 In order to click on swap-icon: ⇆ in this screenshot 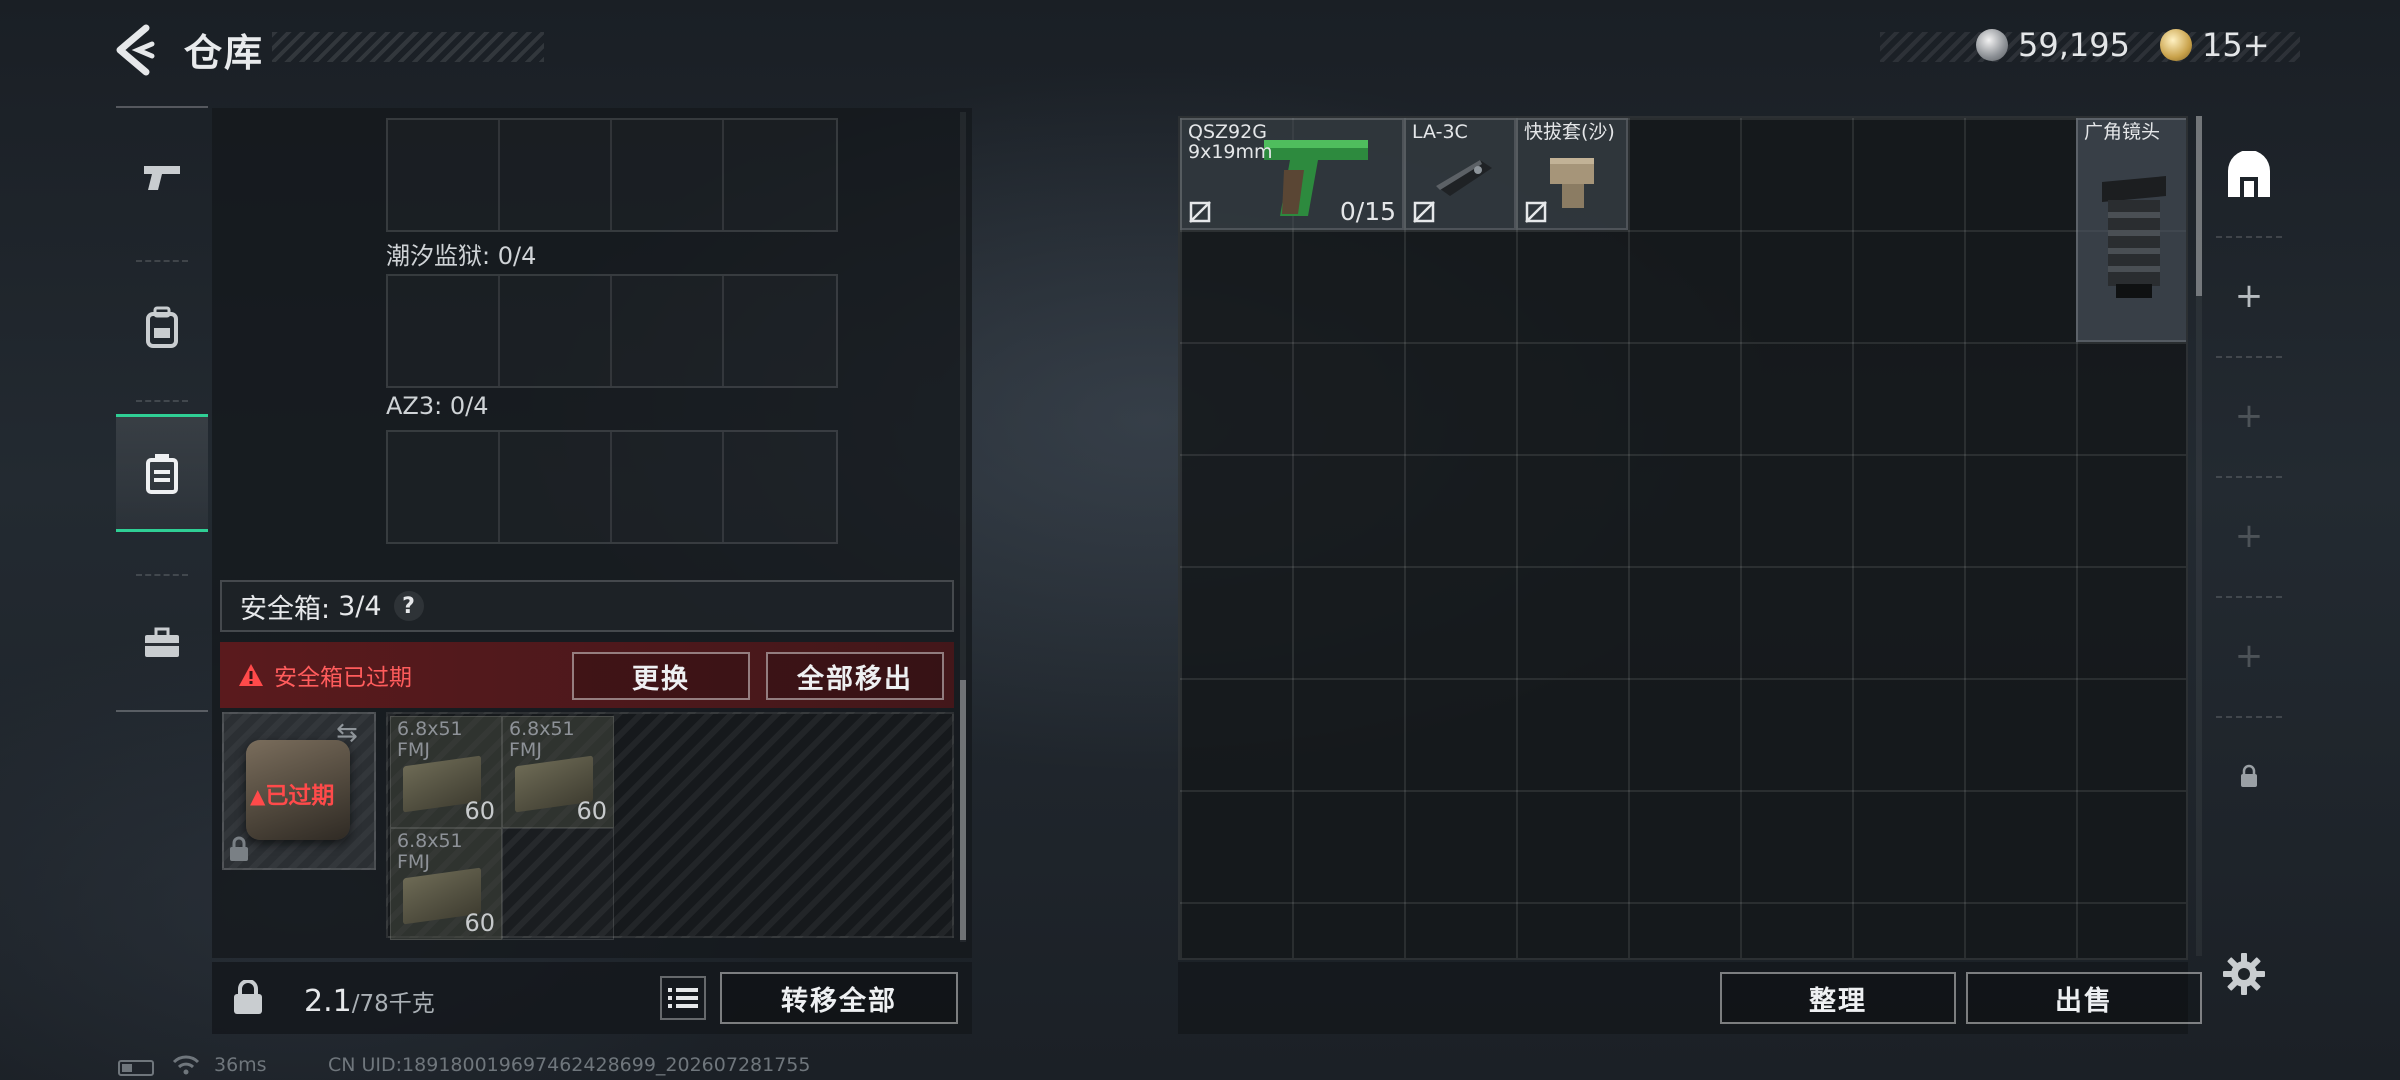, I will do `click(347, 733)`.